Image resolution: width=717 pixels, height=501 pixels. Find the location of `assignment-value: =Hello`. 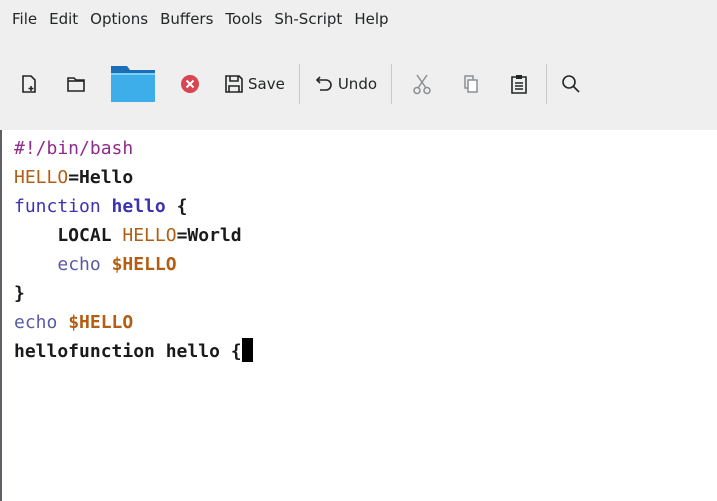

assignment-value: =Hello is located at coordinates (101, 177).